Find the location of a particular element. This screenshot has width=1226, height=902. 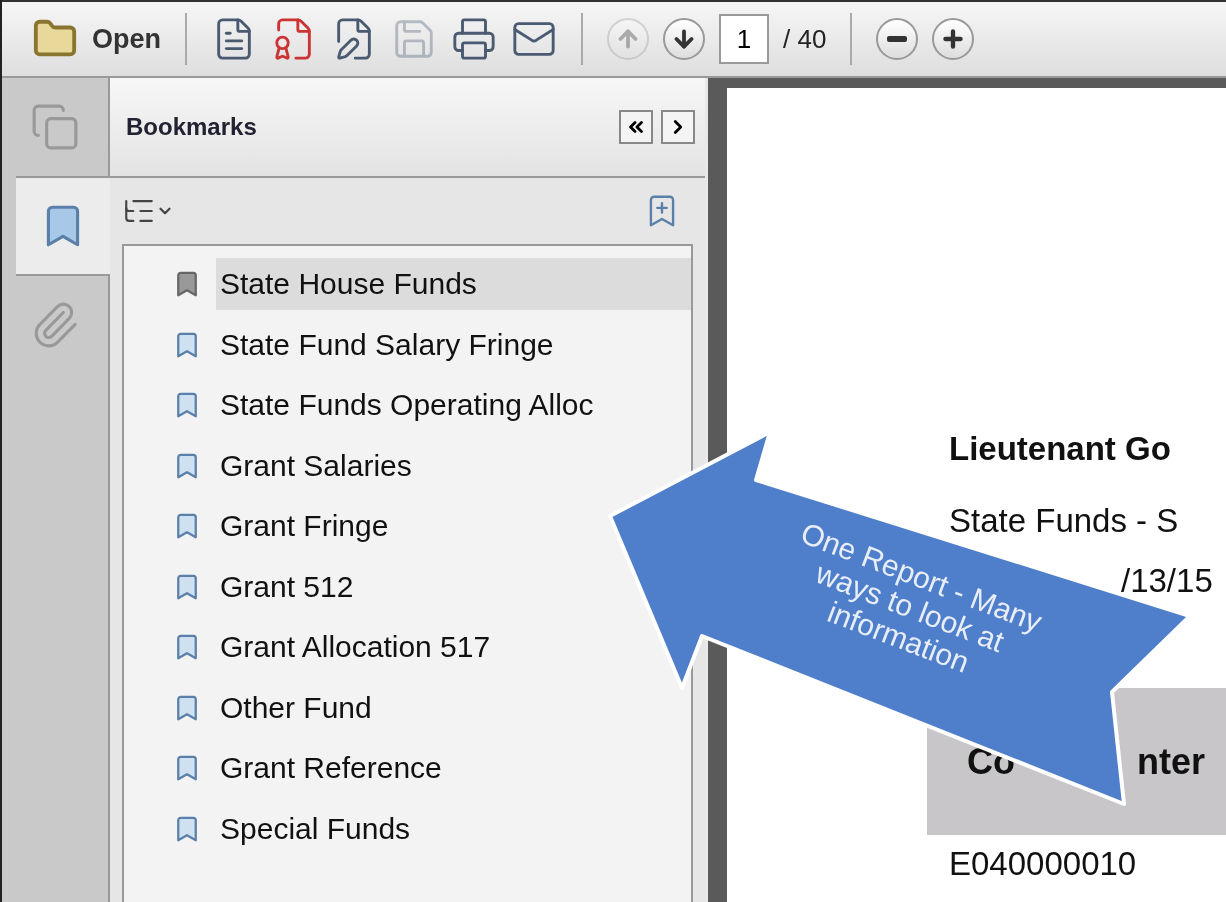

minus-icon is located at coordinates (897, 39).